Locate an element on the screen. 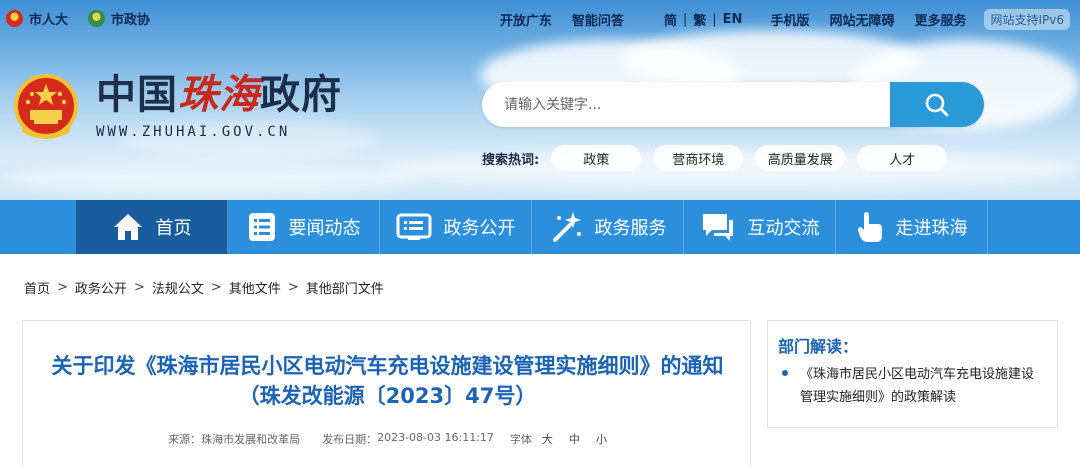  site-logo: 中国珠海政府 WWW.ZHUHAI.GOV.CN is located at coordinates (177, 108).